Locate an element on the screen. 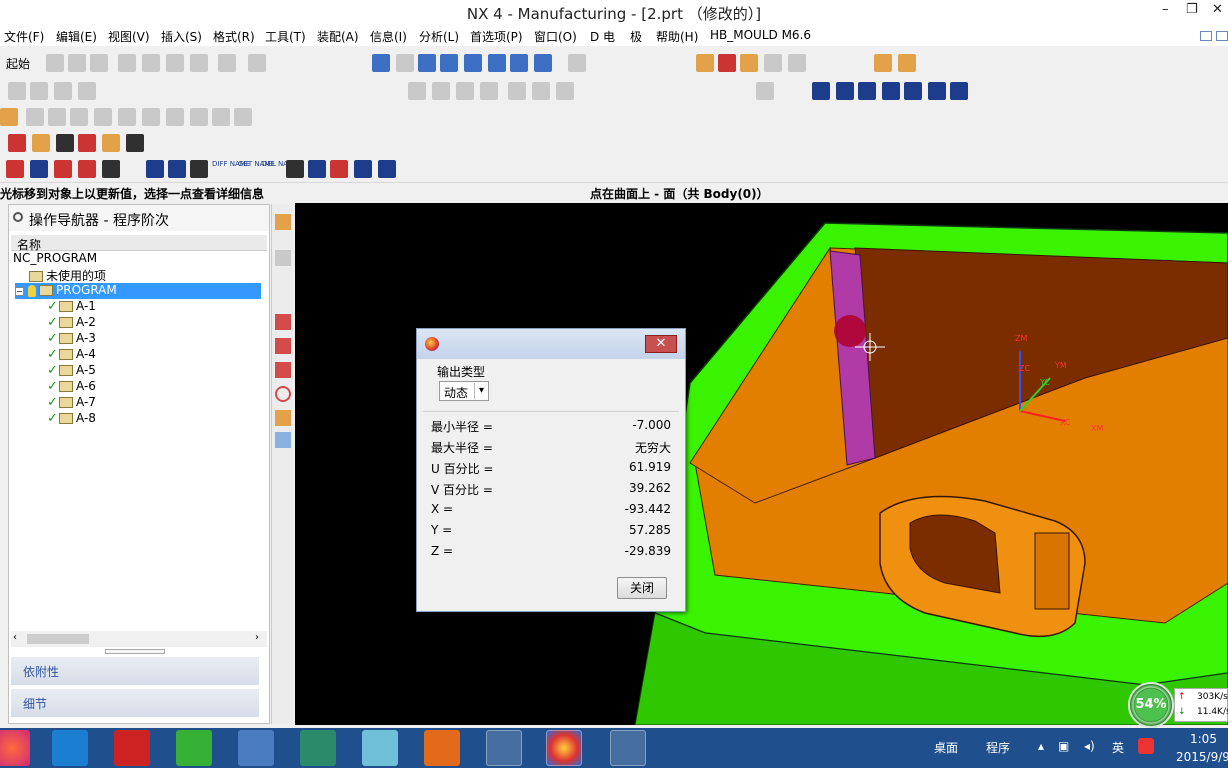 The height and width of the screenshot is (768, 1228). delete-icon is located at coordinates (199, 63).